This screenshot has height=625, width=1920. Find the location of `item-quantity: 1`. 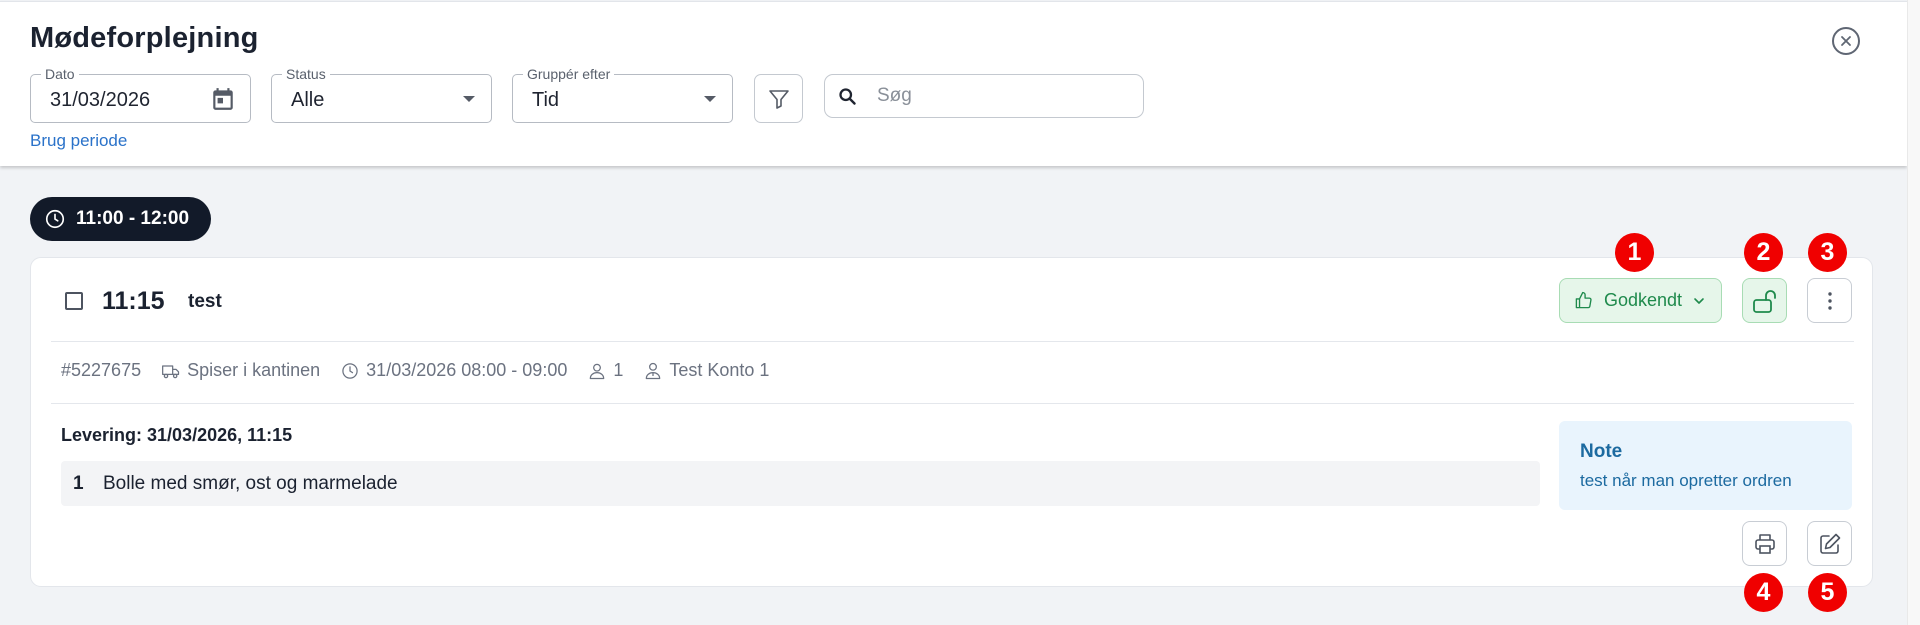

item-quantity: 1 is located at coordinates (78, 483).